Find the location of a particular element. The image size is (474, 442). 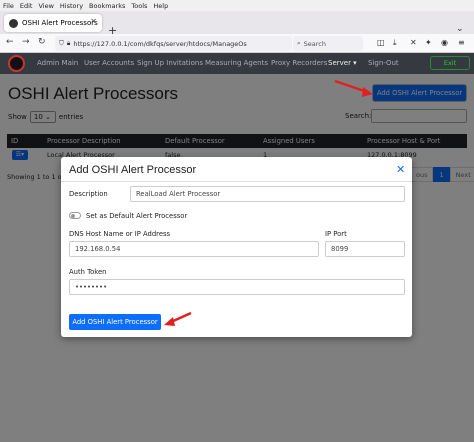

browser-tab: OSHI Alert Processors ✕ is located at coordinates (53, 23).